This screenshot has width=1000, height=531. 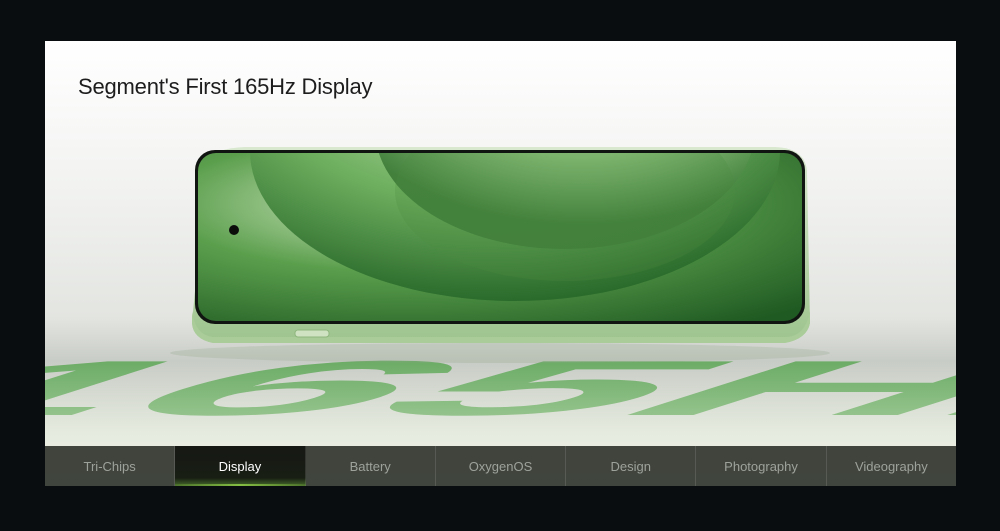 I want to click on tab-design: Design, so click(x=631, y=466).